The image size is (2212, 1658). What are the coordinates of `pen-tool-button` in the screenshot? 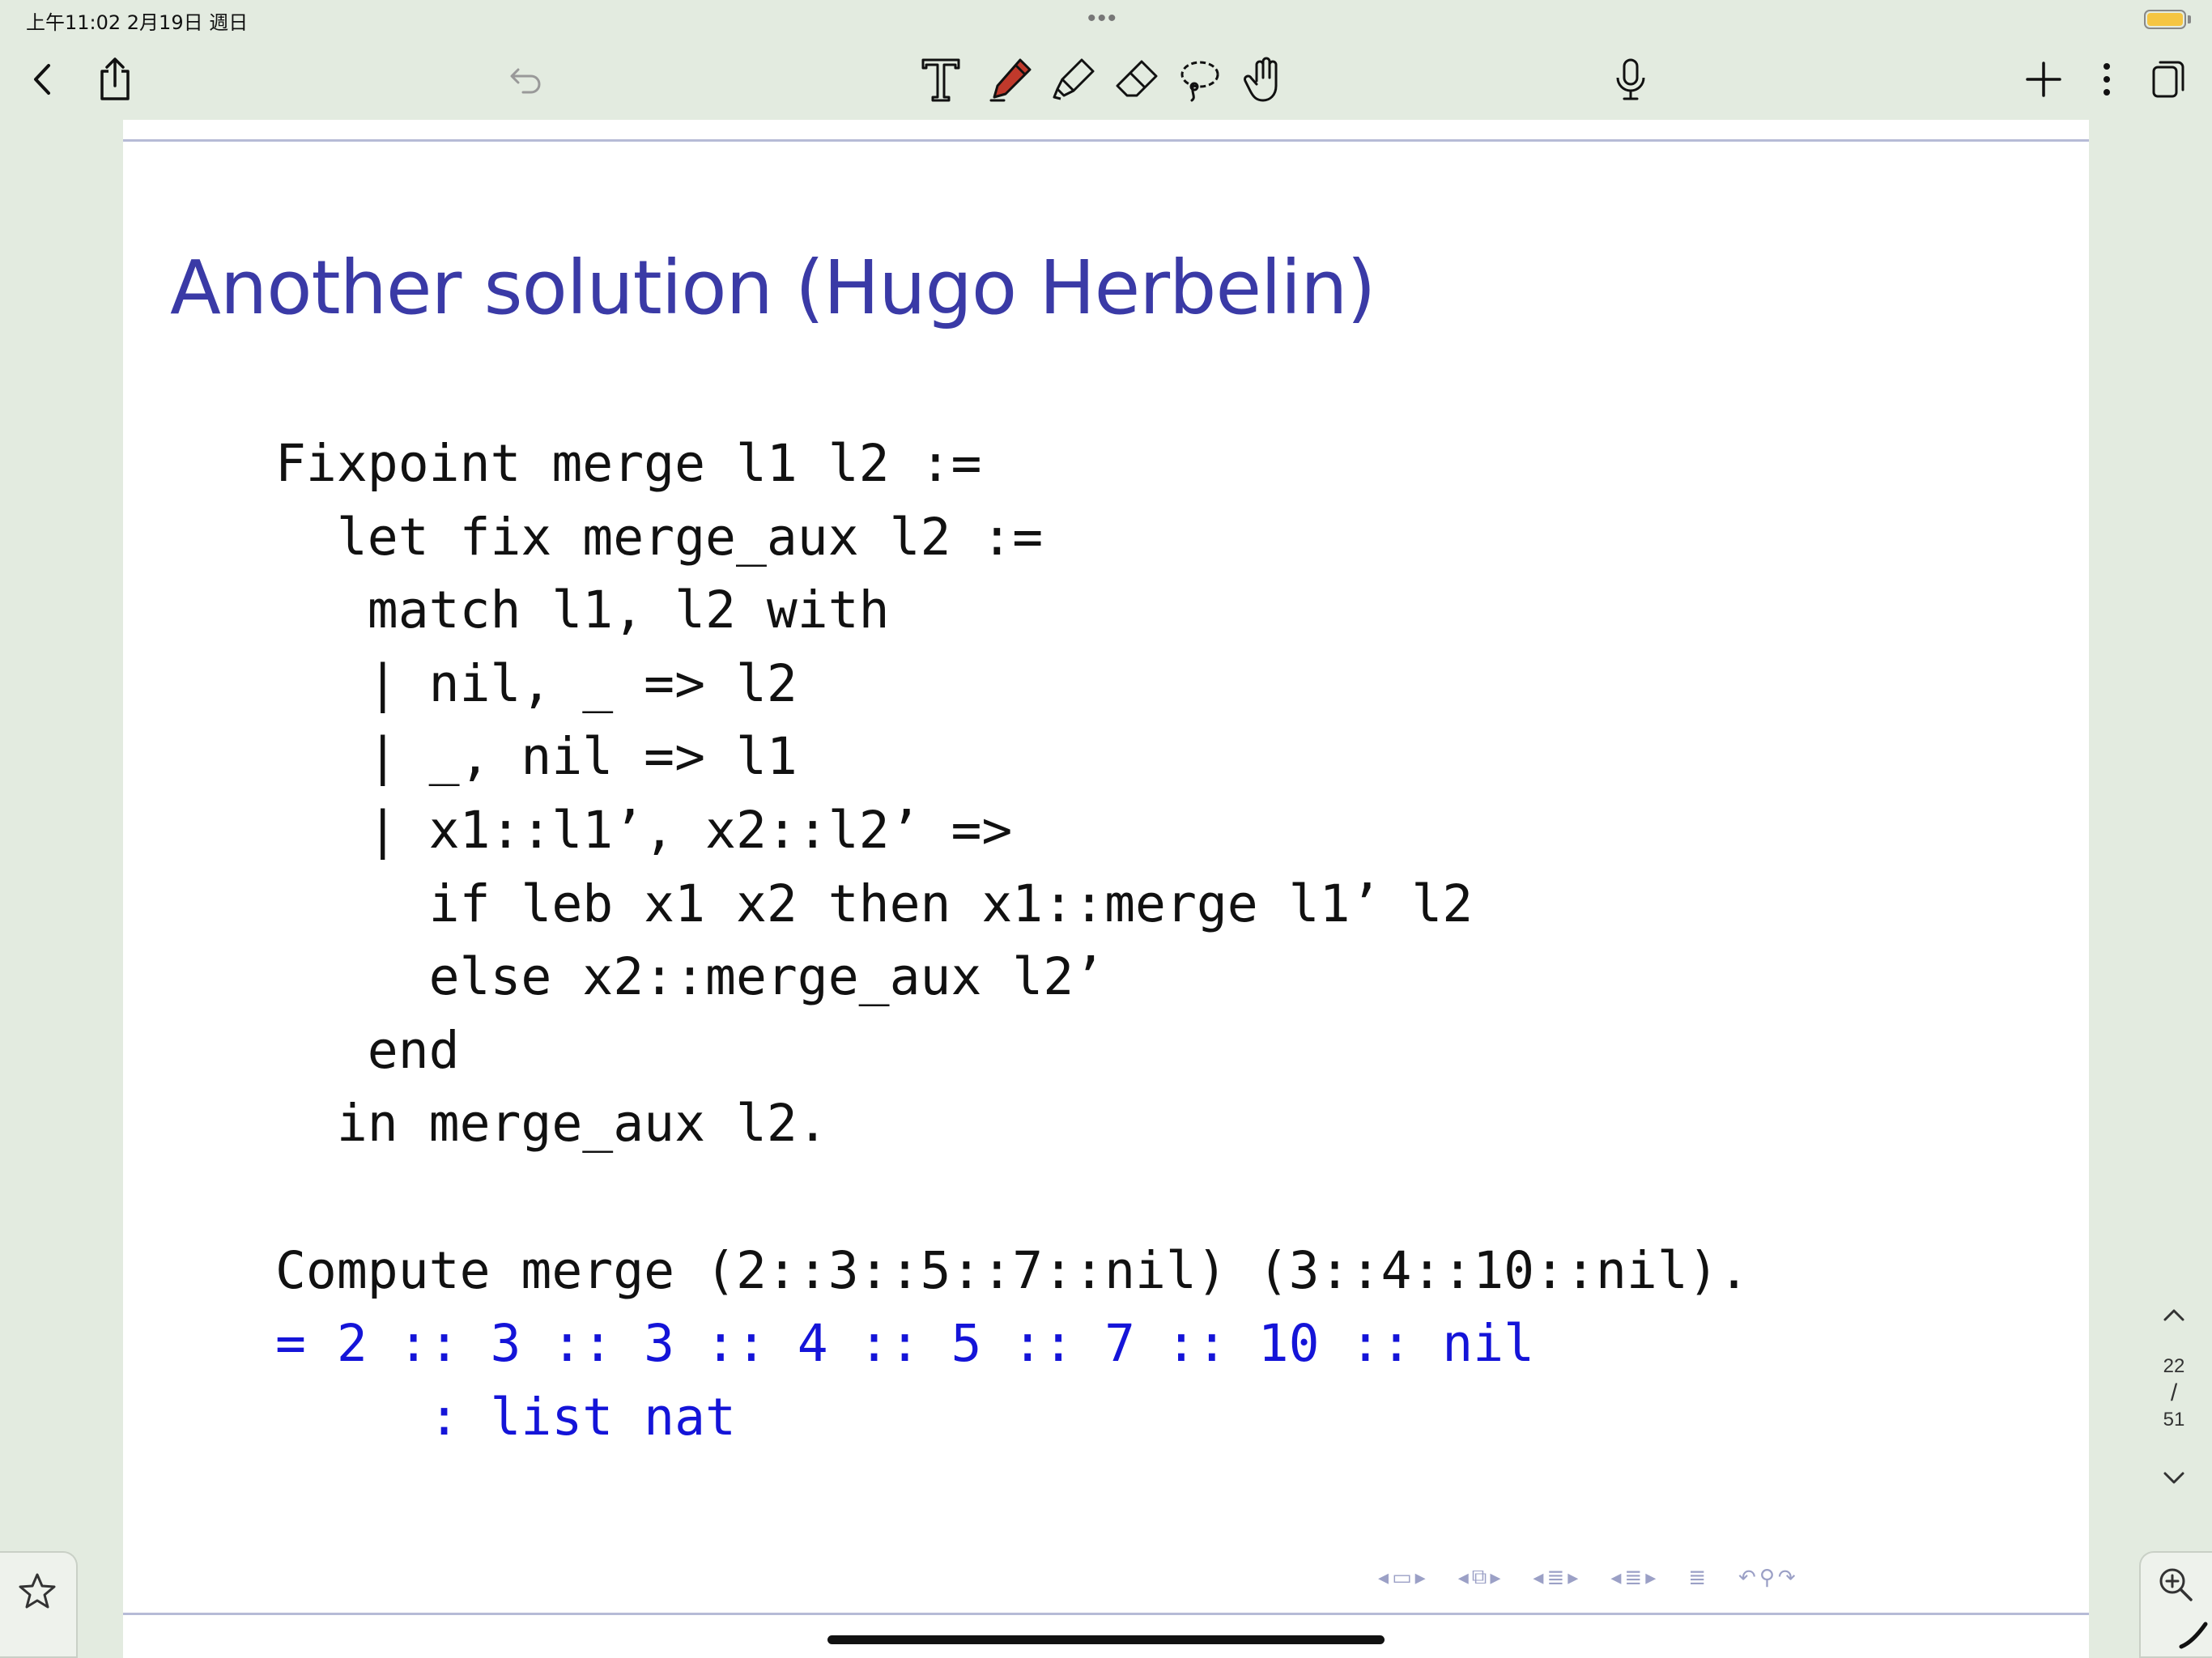 It's located at (1011, 79).